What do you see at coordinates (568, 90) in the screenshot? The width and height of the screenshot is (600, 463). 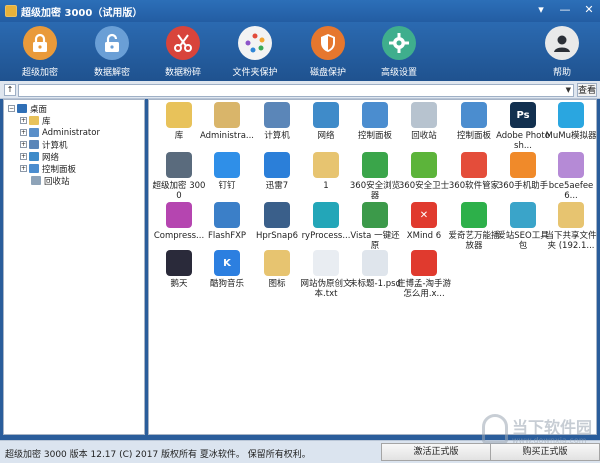 I see `chevron-down-icon: ▼` at bounding box center [568, 90].